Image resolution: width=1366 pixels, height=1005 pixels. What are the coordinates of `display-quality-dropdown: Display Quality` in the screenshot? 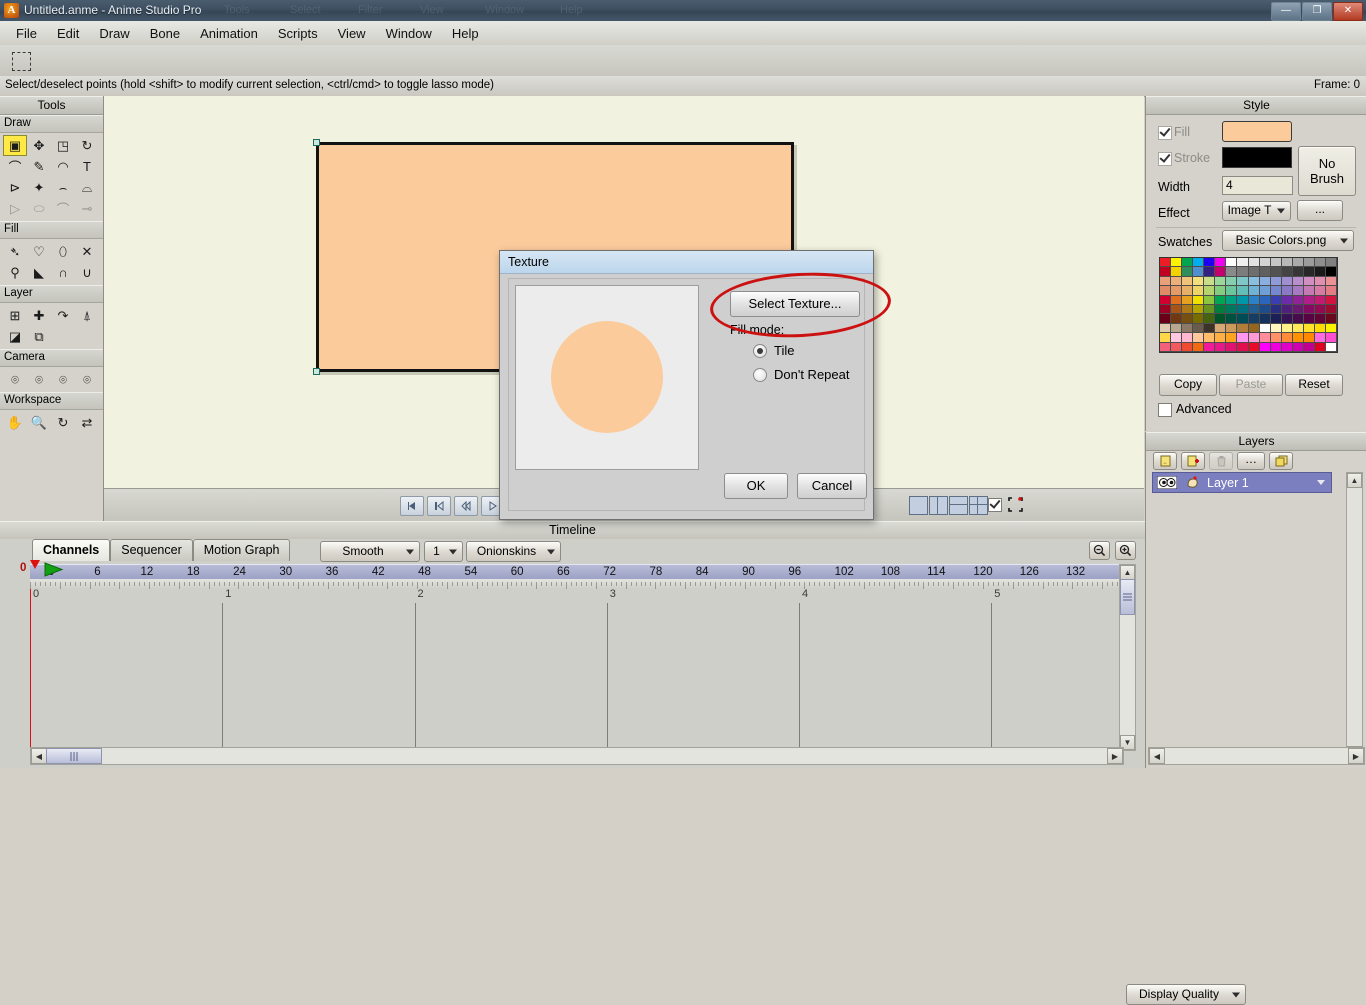 It's located at (1186, 994).